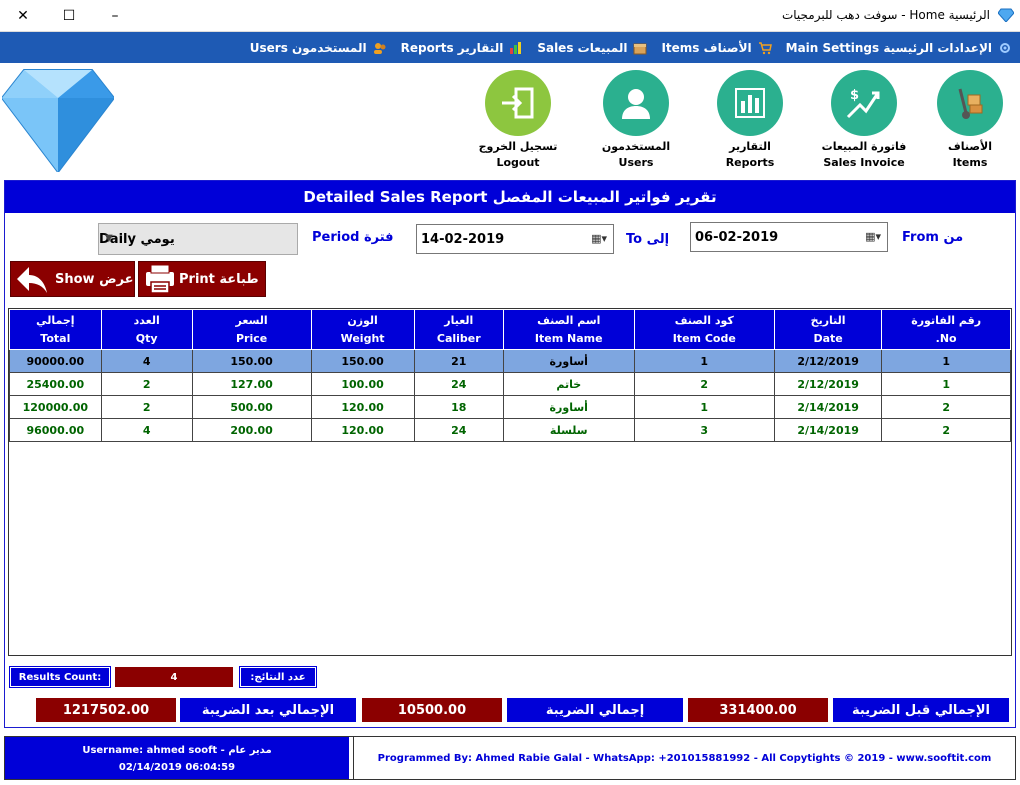  What do you see at coordinates (308, 47) in the screenshot?
I see `menu-users-label: المستخدمون Users` at bounding box center [308, 47].